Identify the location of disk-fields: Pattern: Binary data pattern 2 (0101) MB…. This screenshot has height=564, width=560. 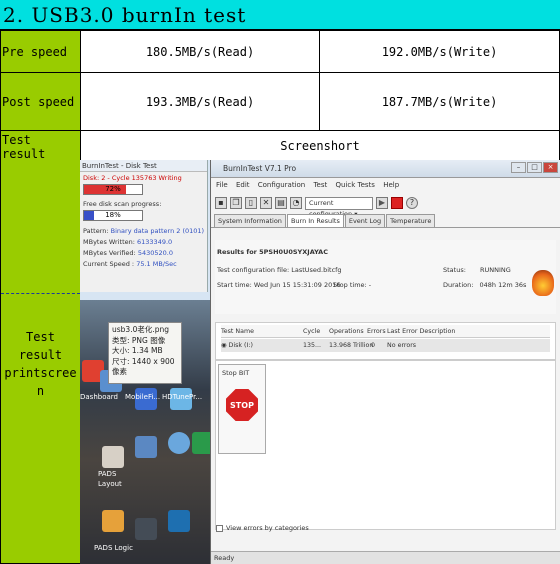
(143, 248).